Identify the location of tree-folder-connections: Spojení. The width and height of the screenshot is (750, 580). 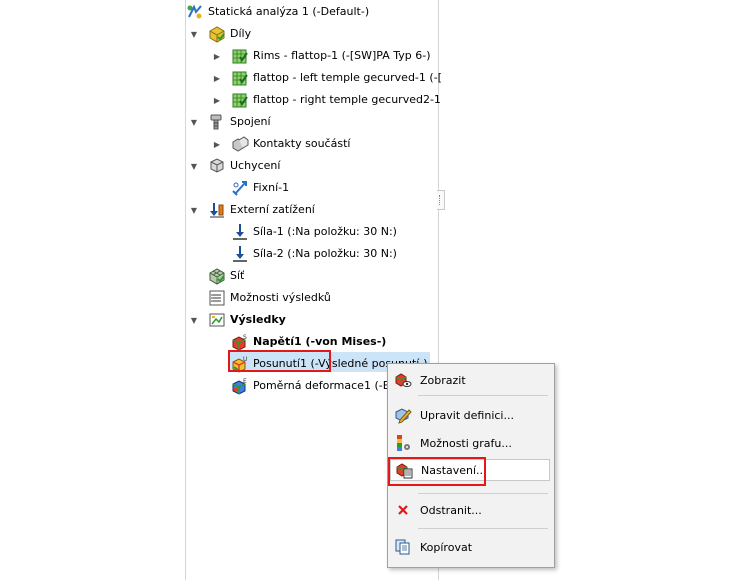
(239, 122).